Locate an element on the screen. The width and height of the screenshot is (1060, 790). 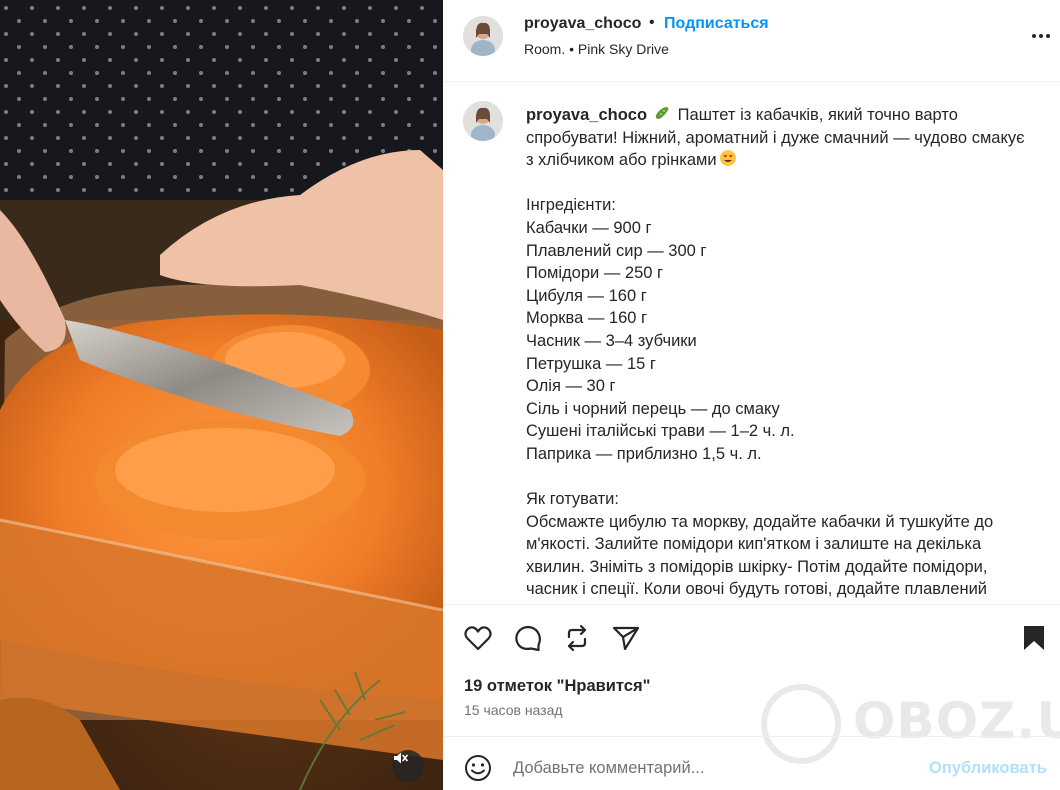
ingredients-title: Інгредієнти: is located at coordinates (571, 205).